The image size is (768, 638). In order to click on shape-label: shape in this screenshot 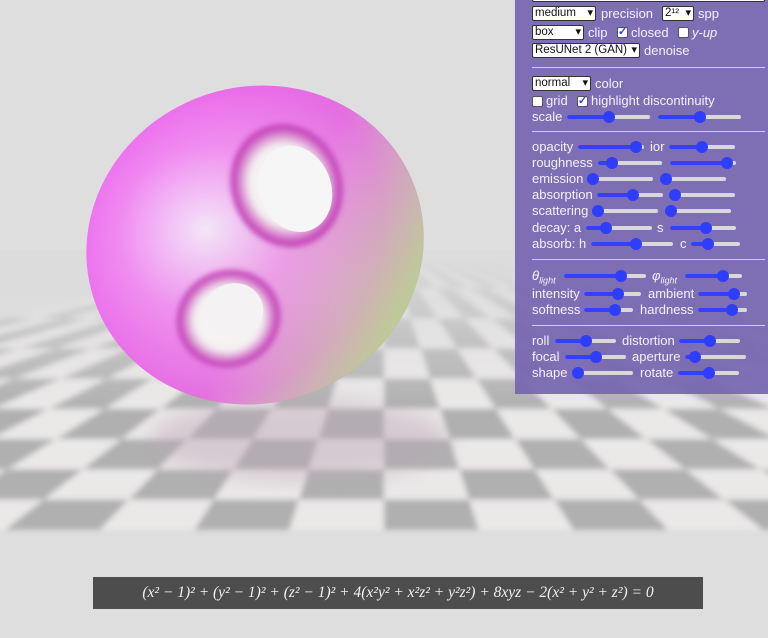, I will do `click(550, 372)`.